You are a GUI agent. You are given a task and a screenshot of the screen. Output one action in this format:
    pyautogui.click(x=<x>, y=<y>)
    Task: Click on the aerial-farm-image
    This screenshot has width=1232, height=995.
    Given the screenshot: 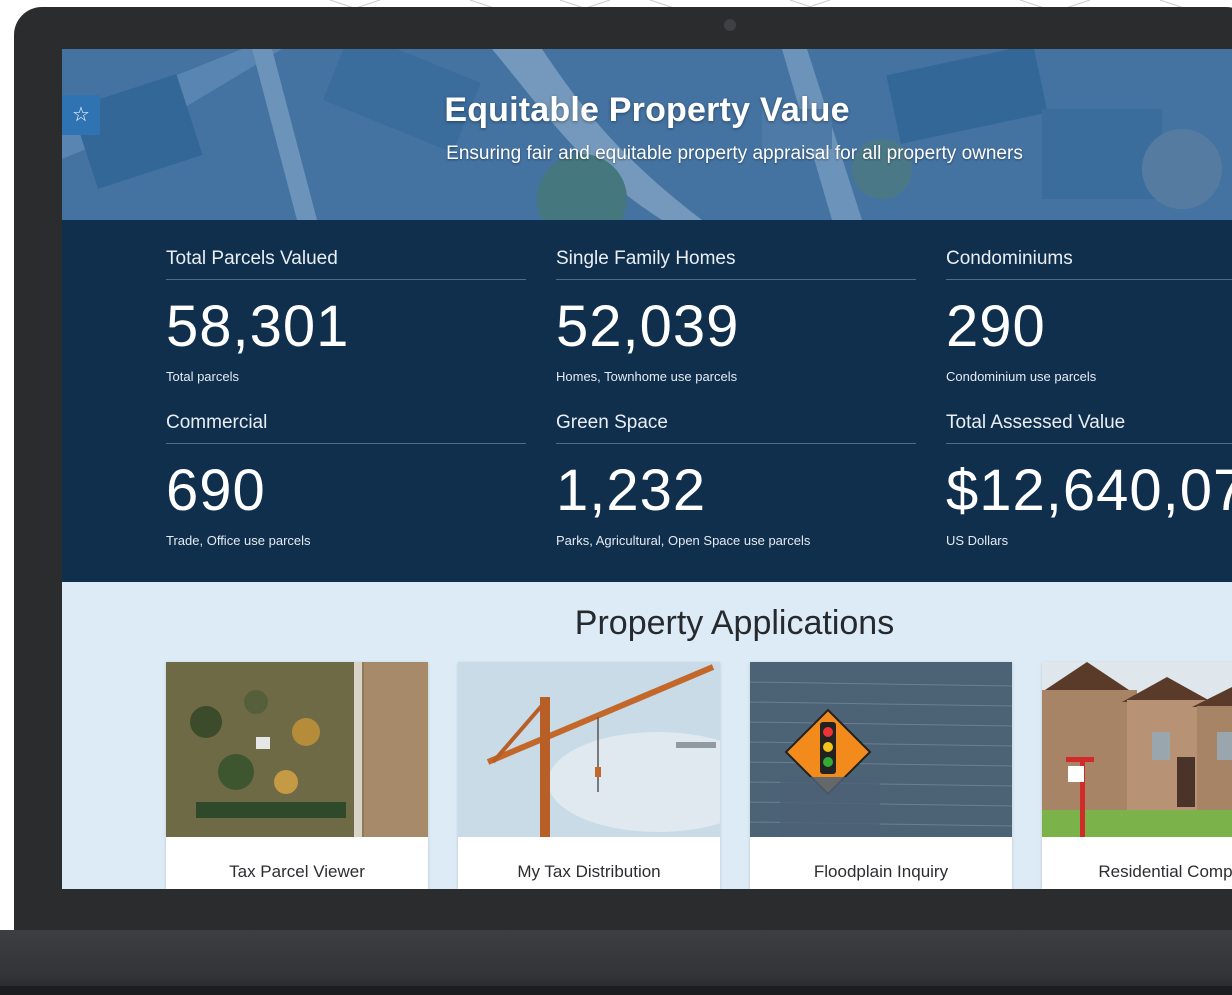 What is the action you would take?
    pyautogui.click(x=297, y=749)
    